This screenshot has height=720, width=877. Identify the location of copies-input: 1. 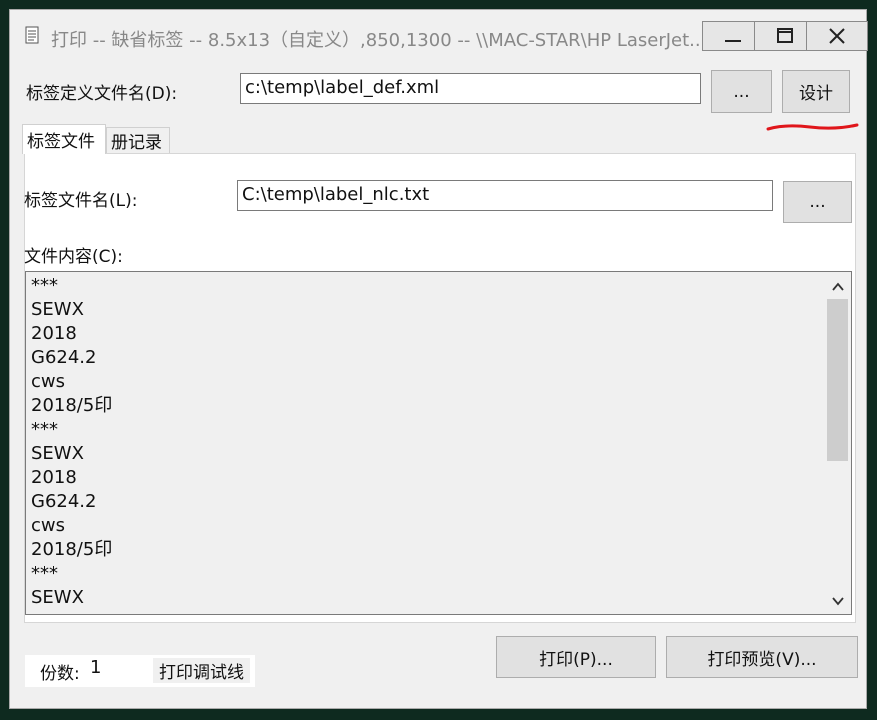
(116, 670).